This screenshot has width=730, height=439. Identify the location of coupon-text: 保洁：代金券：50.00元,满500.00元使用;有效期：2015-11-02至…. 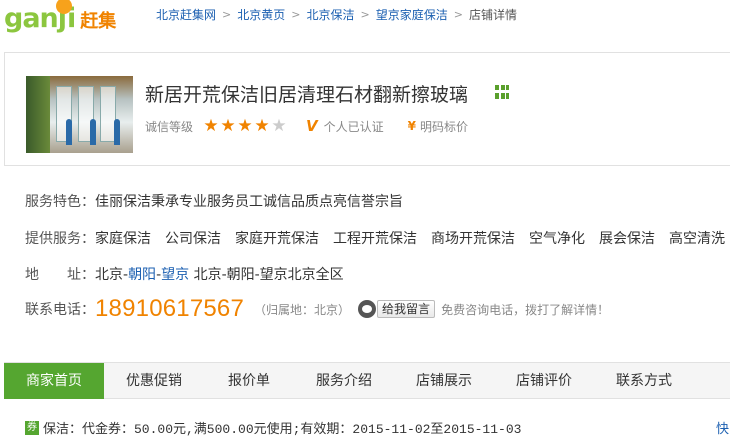
(282, 427).